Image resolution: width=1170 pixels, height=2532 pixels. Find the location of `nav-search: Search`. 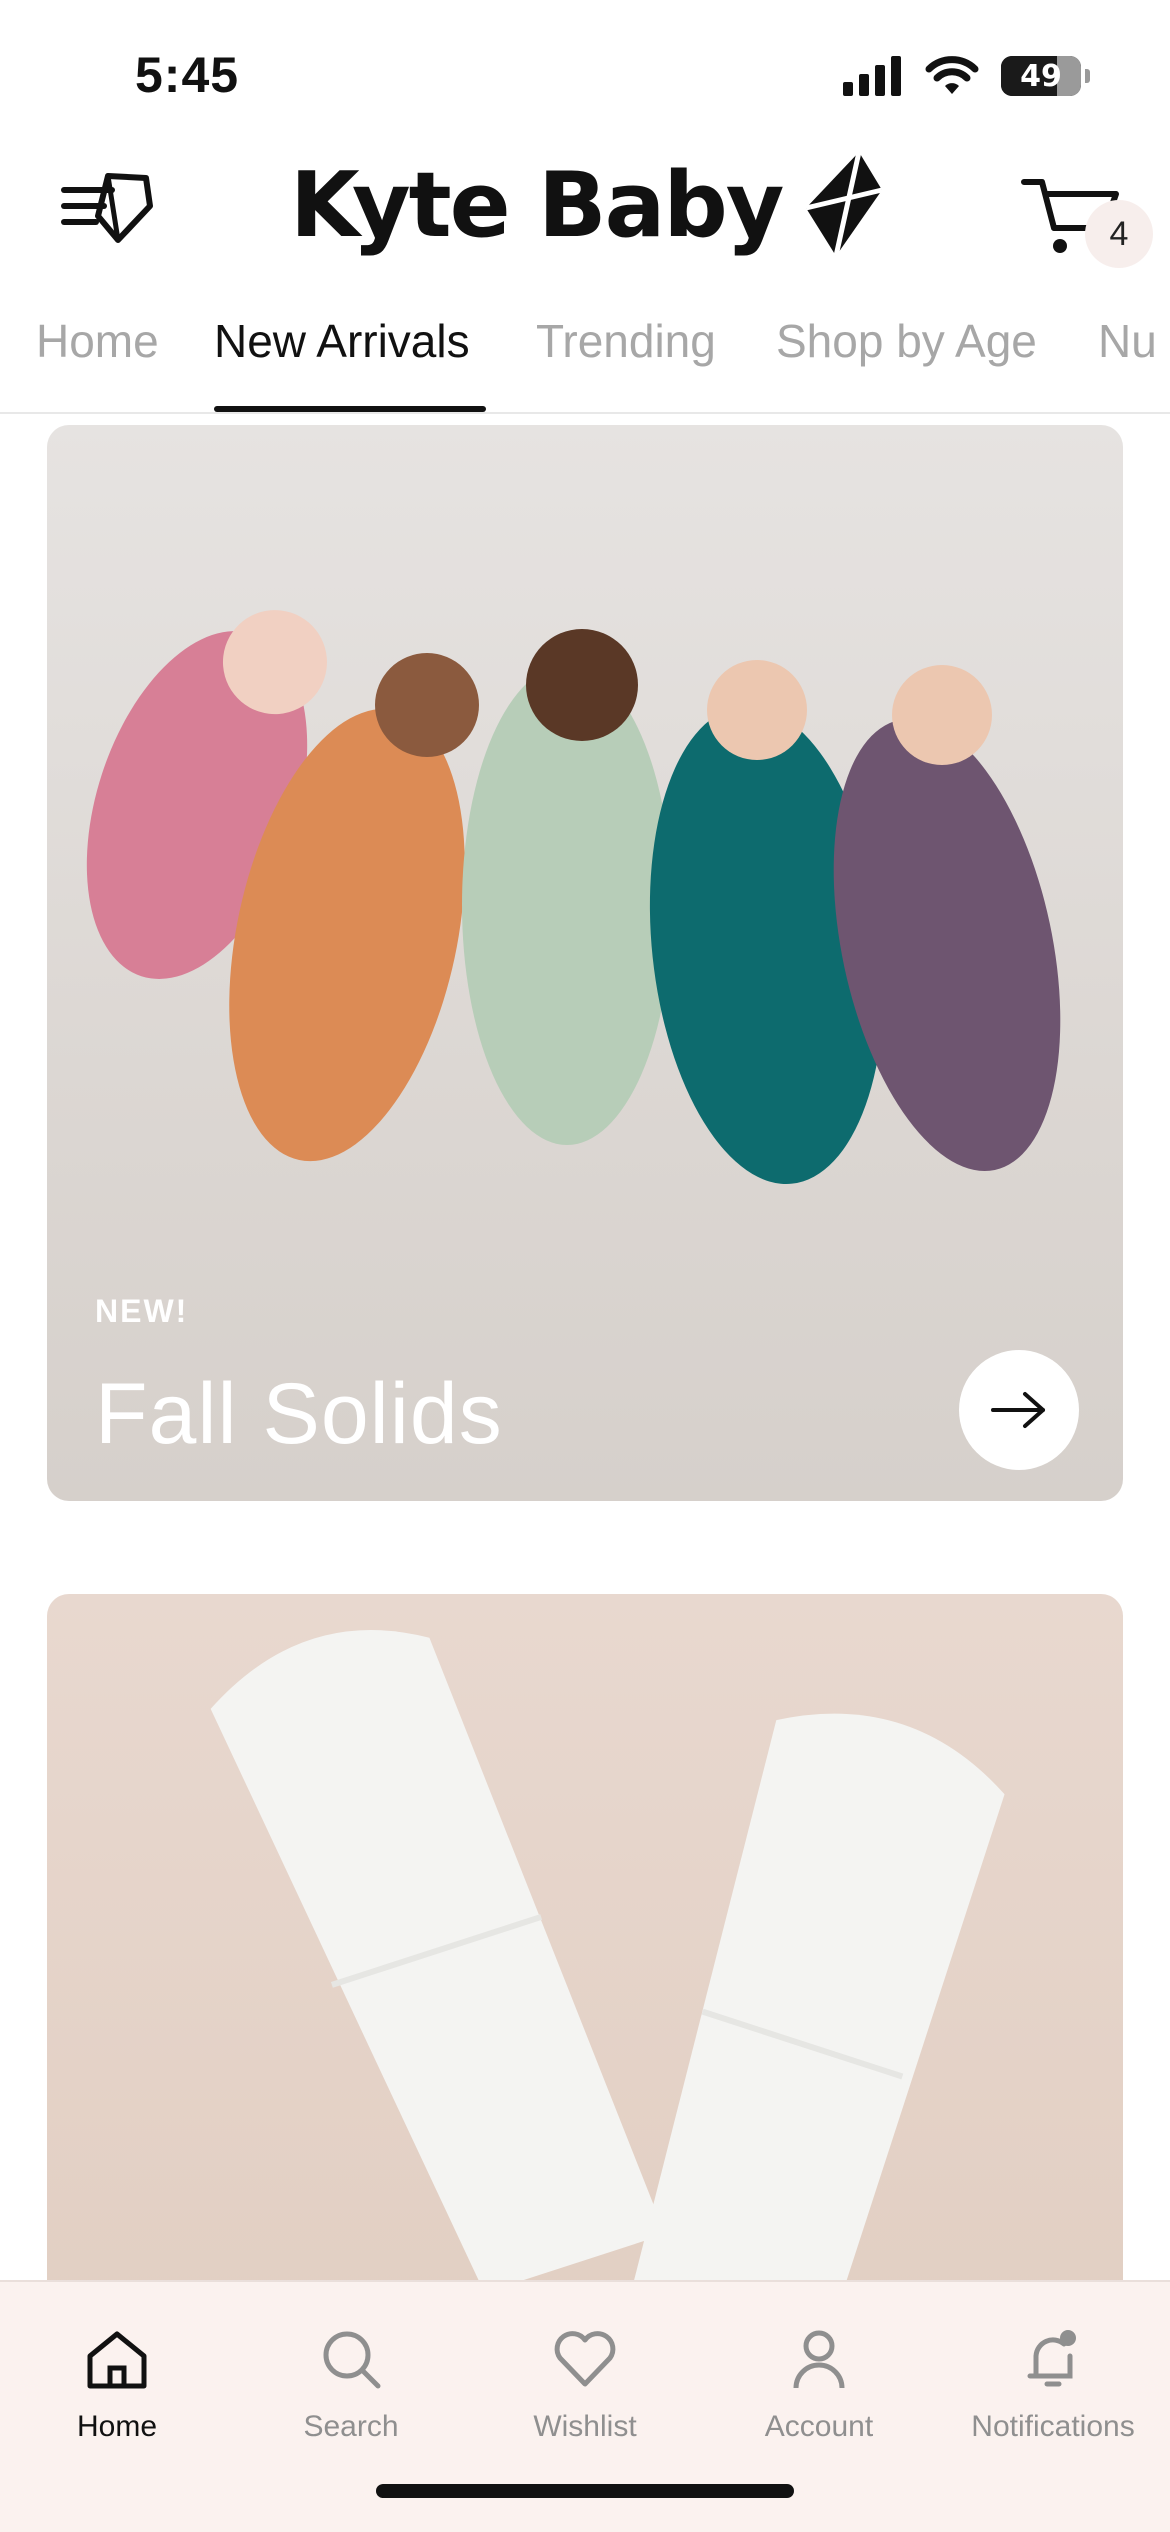

nav-search: Search is located at coordinates (351, 2392).